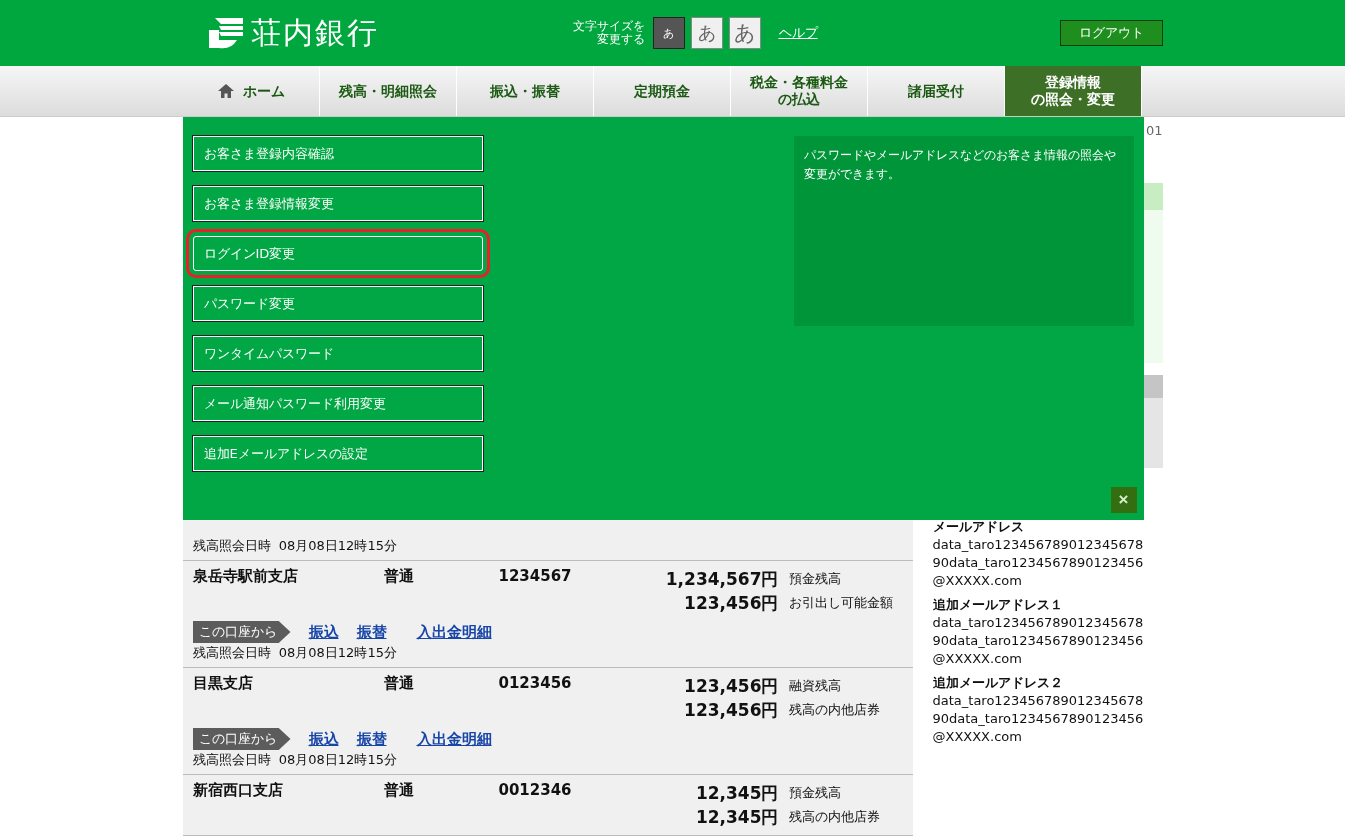 The height and width of the screenshot is (836, 1345). What do you see at coordinates (620, 40) in the screenshot?
I see `font-size-label: 変更する` at bounding box center [620, 40].